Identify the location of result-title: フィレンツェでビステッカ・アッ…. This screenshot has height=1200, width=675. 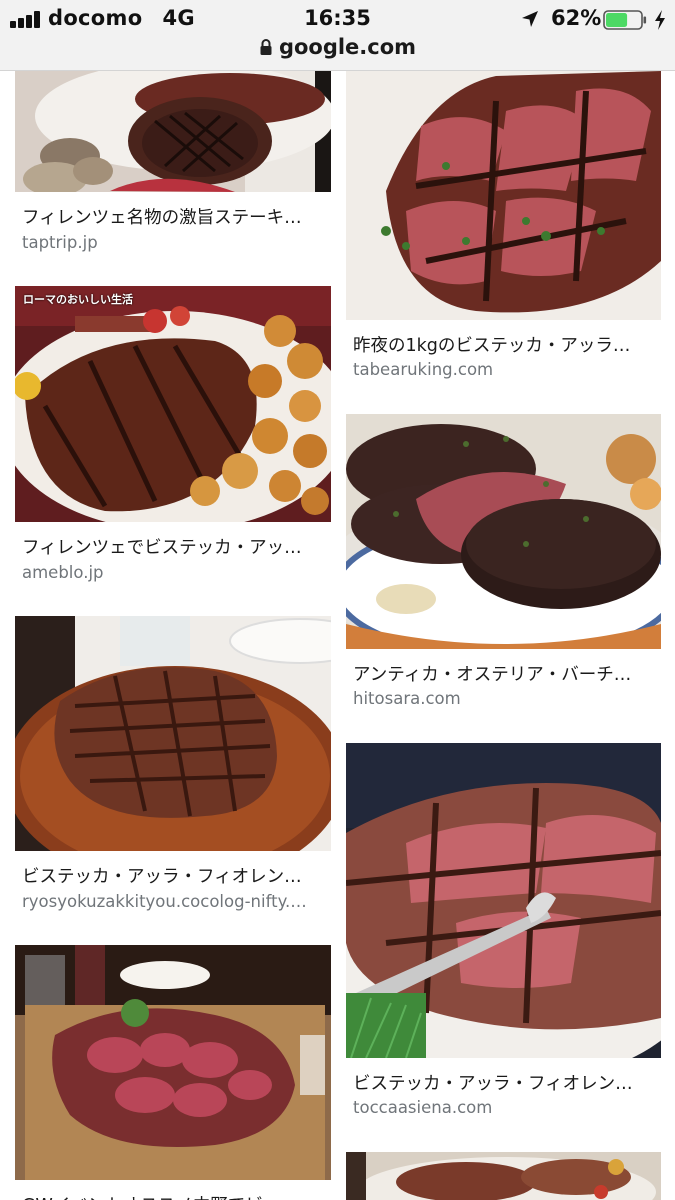
(174, 546).